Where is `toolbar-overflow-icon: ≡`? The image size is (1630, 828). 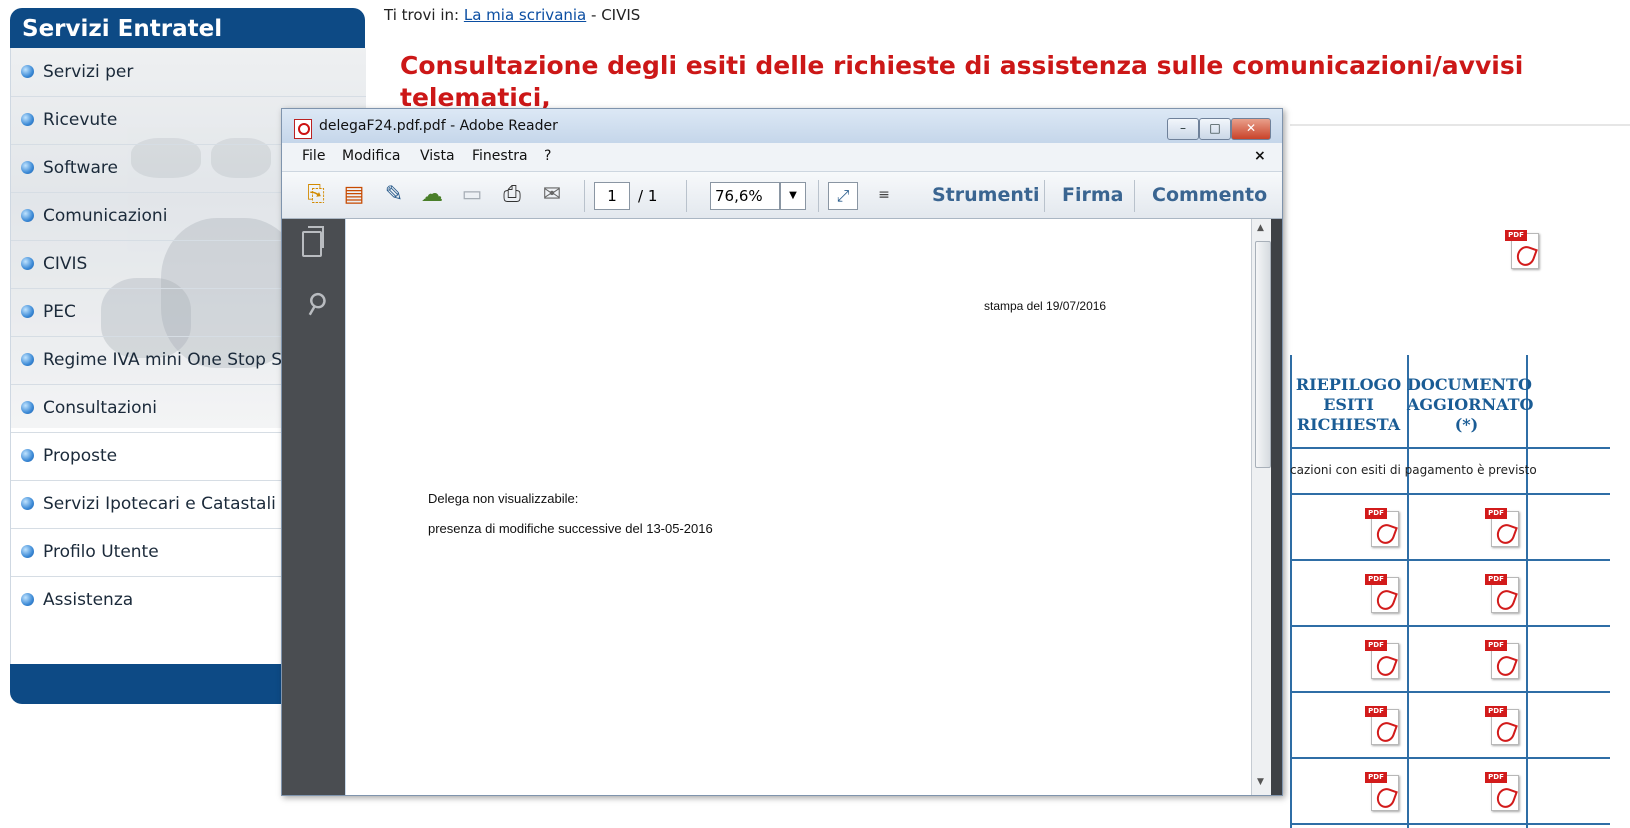
toolbar-overflow-icon: ≡ is located at coordinates (884, 195).